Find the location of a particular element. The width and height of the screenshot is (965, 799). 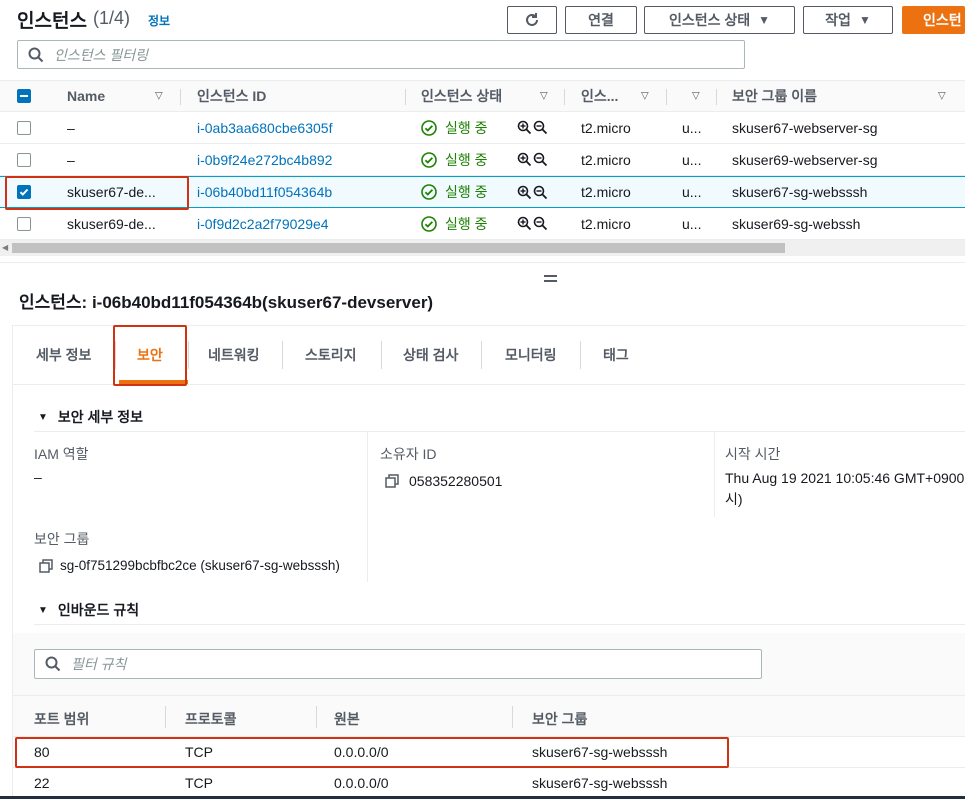

col-rule-security-group: 보안 그룹 is located at coordinates (559, 719).